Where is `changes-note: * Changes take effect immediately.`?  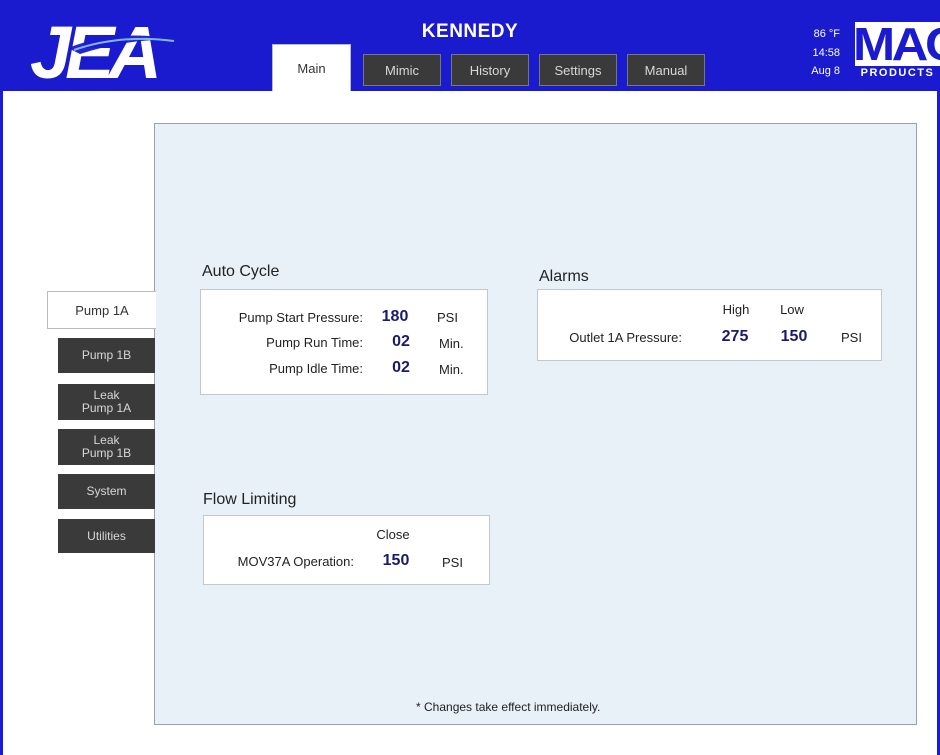
changes-note: * Changes take effect immediately. is located at coordinates (508, 707).